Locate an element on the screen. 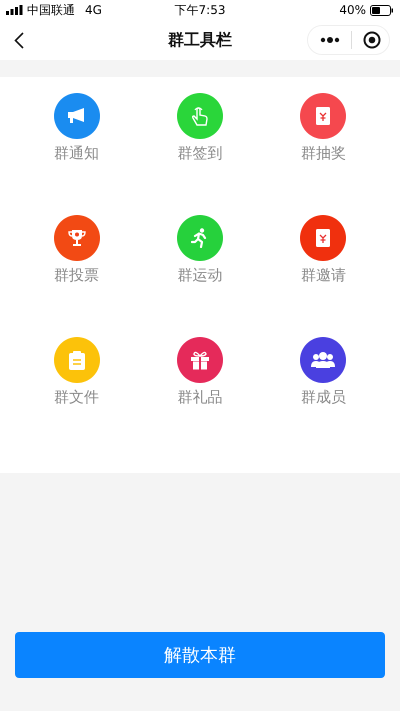 This screenshot has height=711, width=400. tool-label: 群成员 is located at coordinates (323, 397).